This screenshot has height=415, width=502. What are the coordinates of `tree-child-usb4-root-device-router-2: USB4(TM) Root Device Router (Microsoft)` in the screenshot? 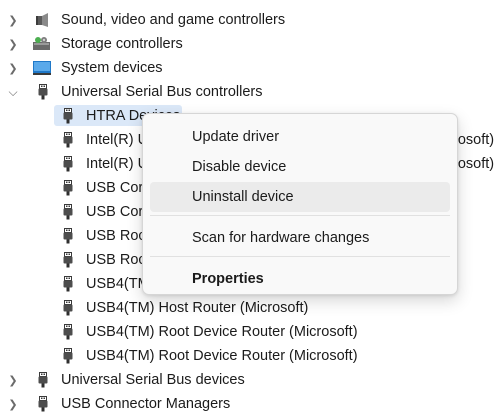 It's located at (251, 356).